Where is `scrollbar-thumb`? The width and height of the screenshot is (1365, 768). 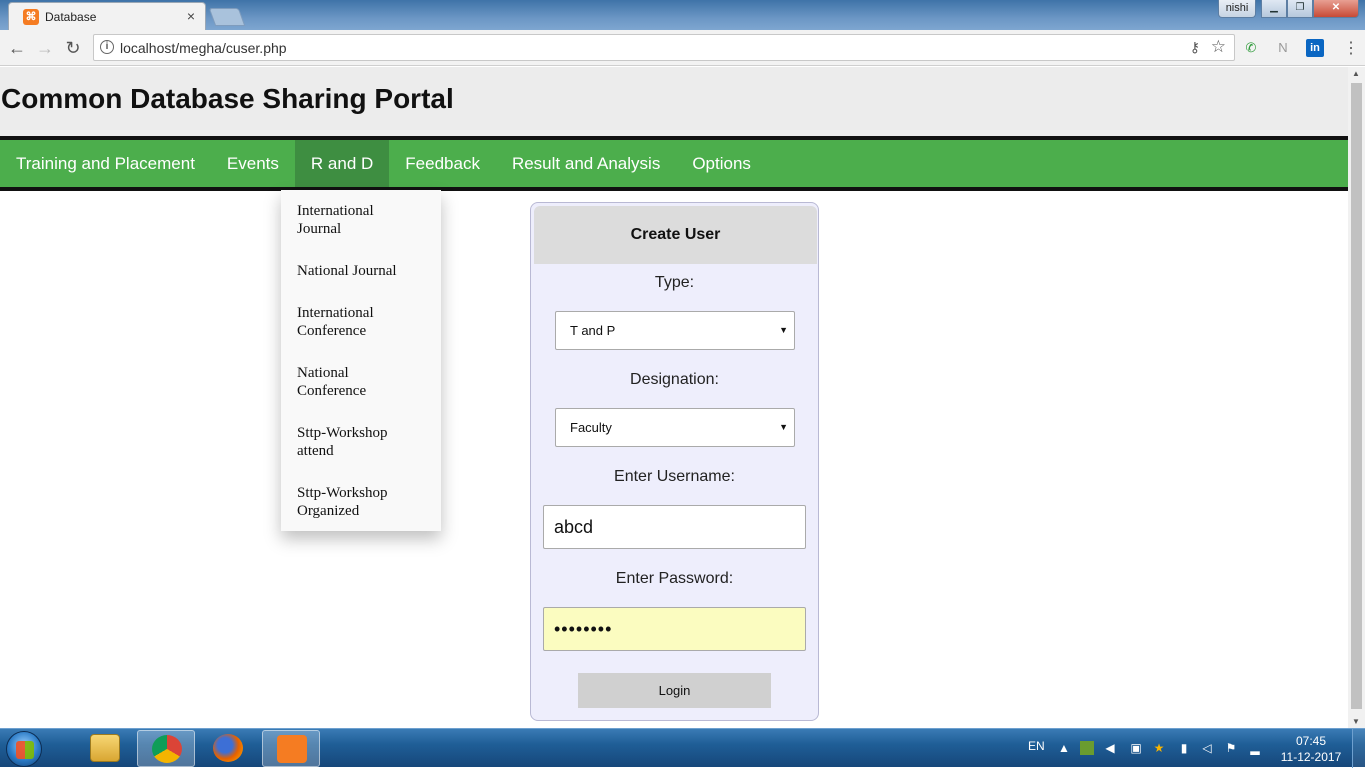 scrollbar-thumb is located at coordinates (1356, 396).